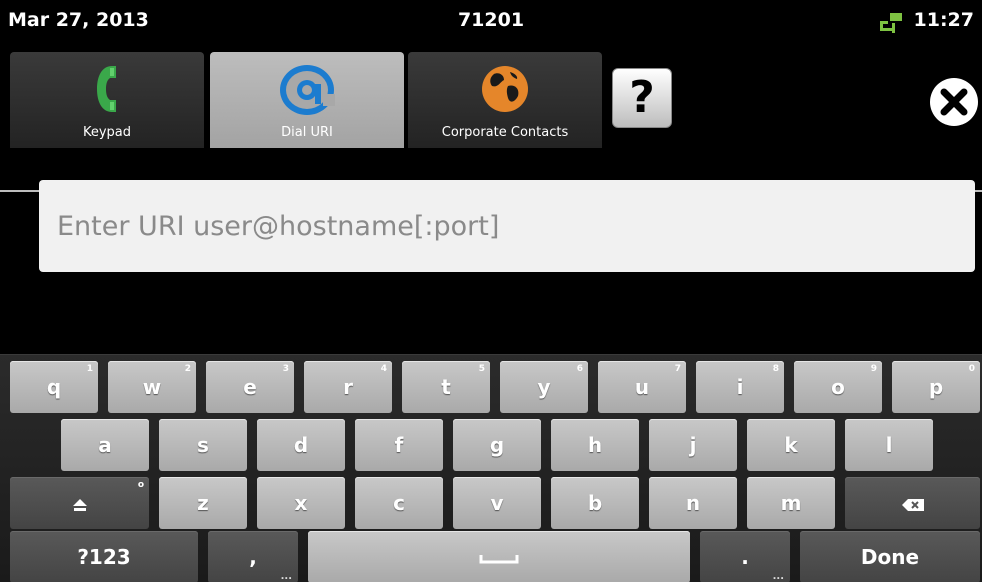 The image size is (982, 582). I want to click on key-m: m, so click(791, 503).